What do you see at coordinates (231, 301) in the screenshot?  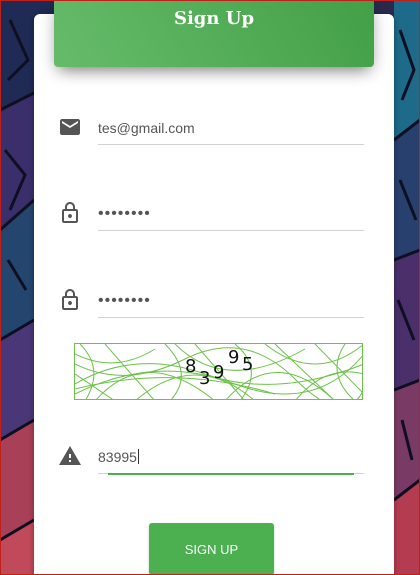 I see `confirm-password-field` at bounding box center [231, 301].